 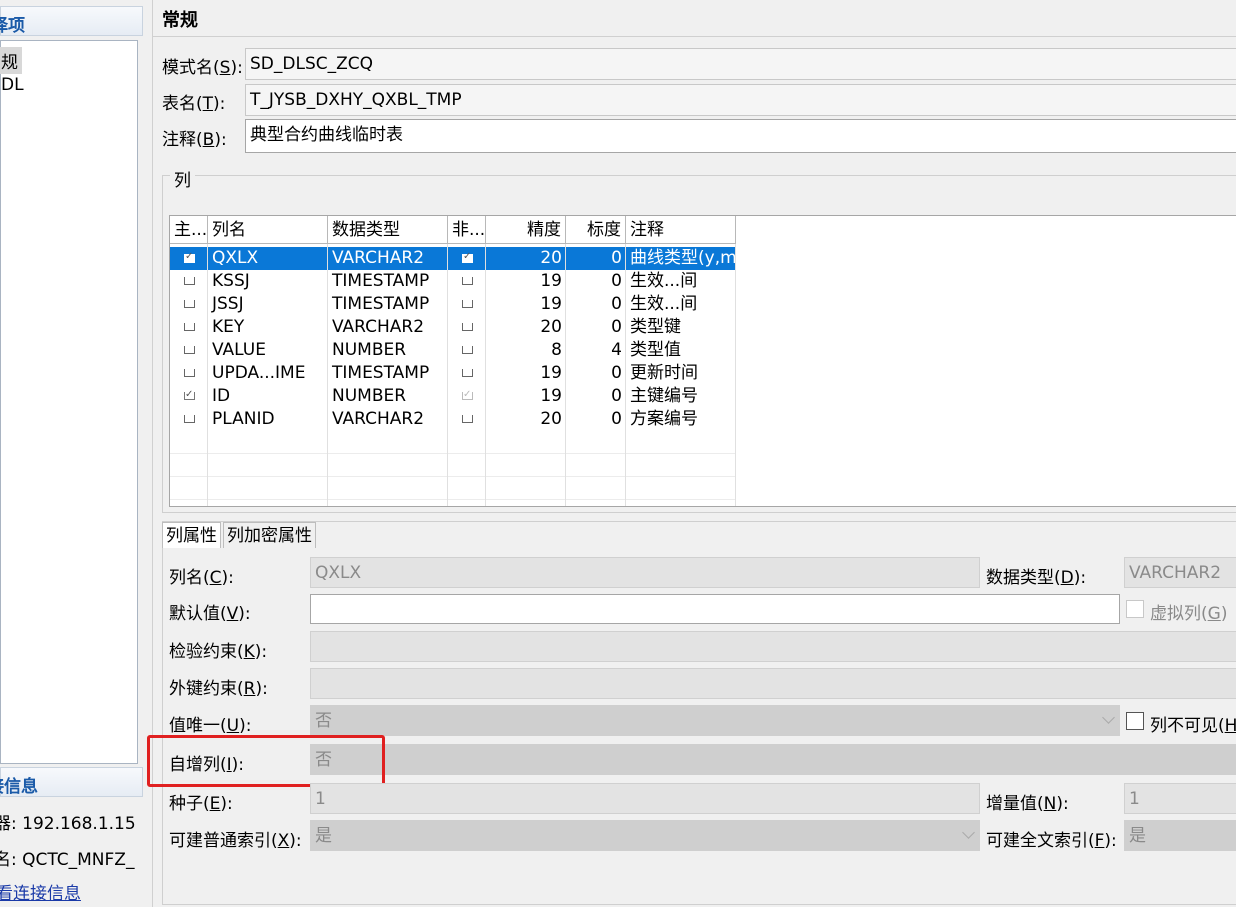 I want to click on default-label: 默认值(V):, so click(x=210, y=614).